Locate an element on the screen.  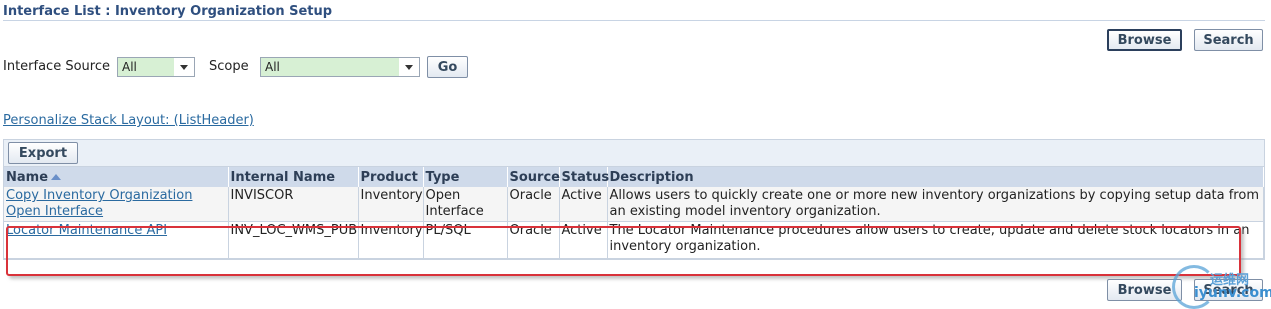
scope-value: All is located at coordinates (272, 67).